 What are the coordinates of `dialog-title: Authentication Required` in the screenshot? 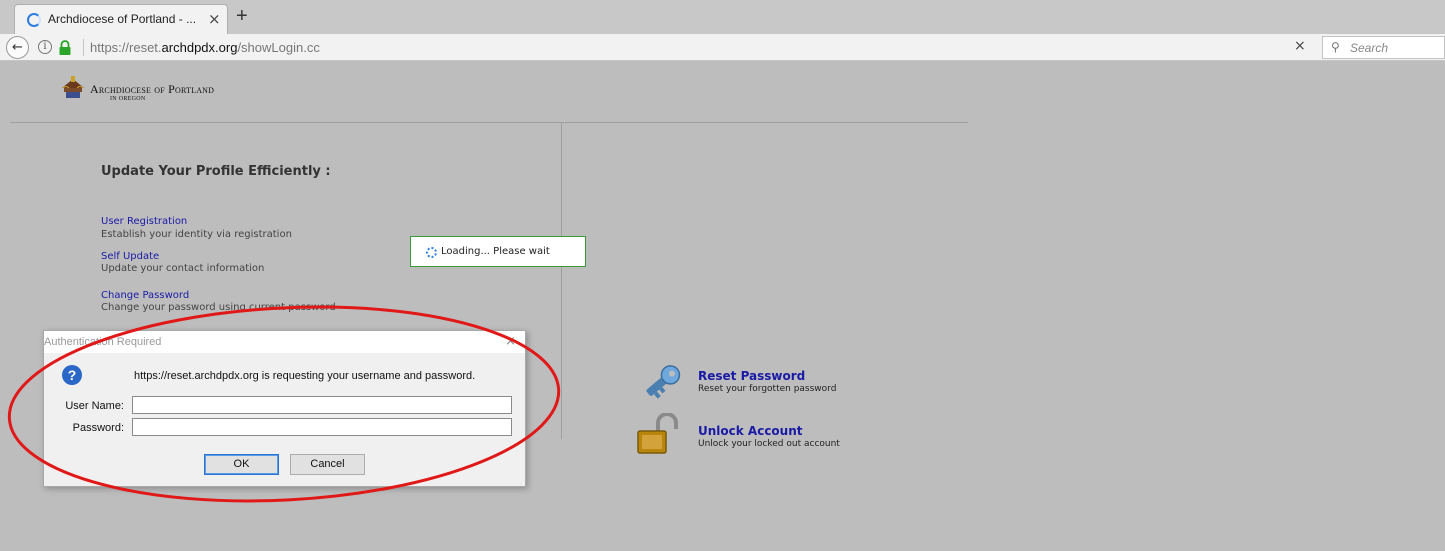 It's located at (103, 342).